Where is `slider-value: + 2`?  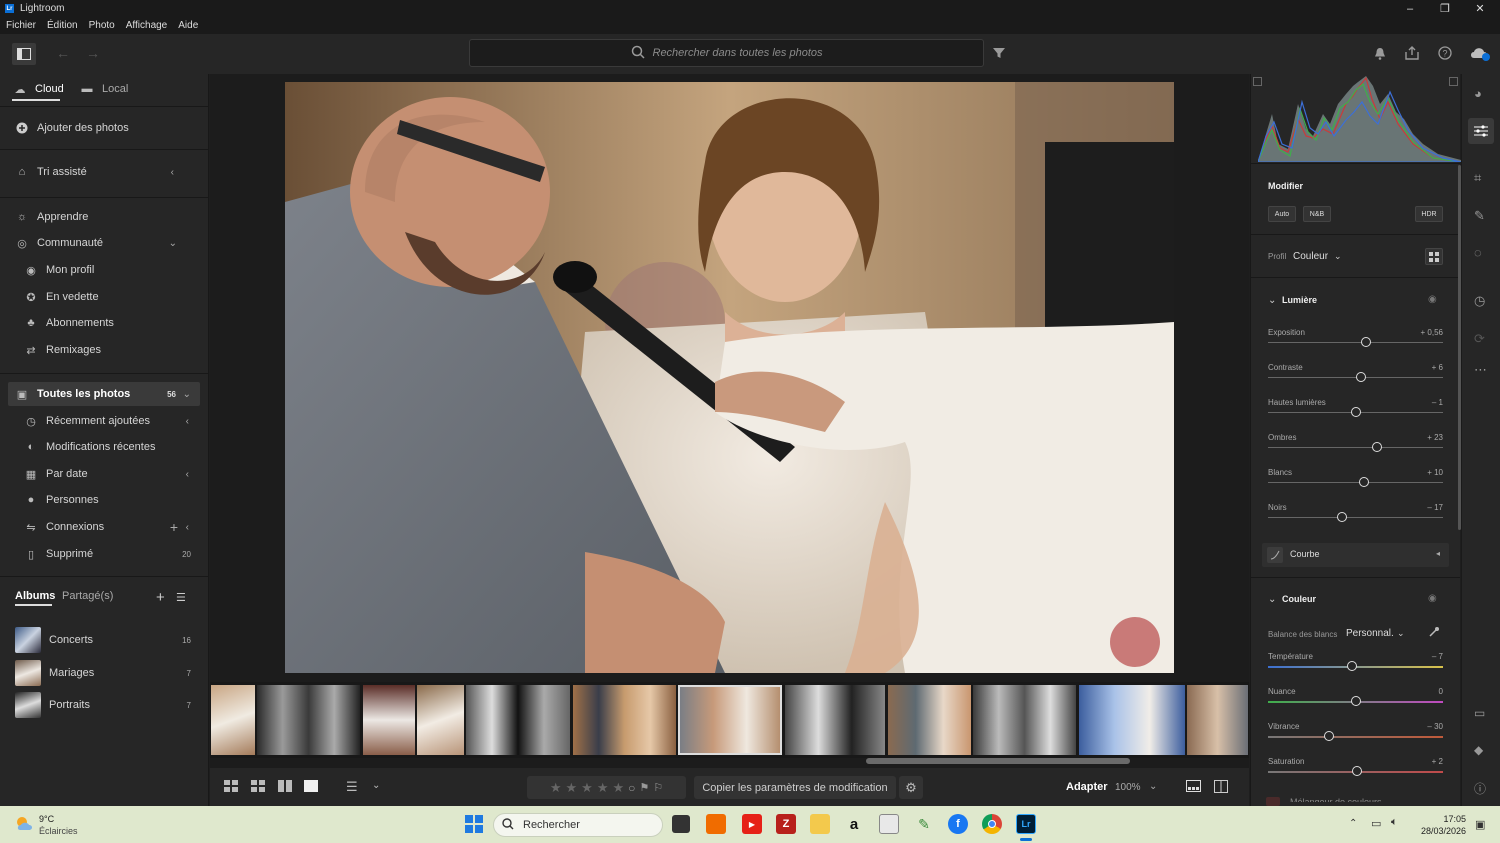
slider-value: + 2 is located at coordinates (1421, 761).